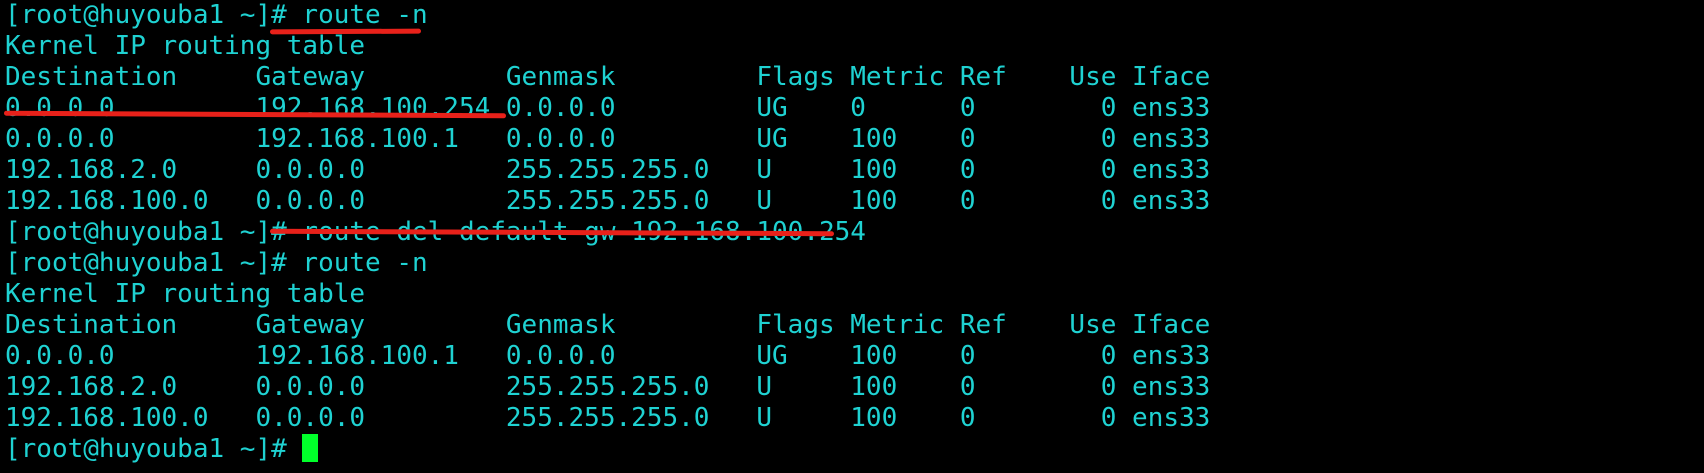 The image size is (1704, 473). What do you see at coordinates (852, 449) in the screenshot?
I see `prompt-line: [root@huyouba1 ~]#` at bounding box center [852, 449].